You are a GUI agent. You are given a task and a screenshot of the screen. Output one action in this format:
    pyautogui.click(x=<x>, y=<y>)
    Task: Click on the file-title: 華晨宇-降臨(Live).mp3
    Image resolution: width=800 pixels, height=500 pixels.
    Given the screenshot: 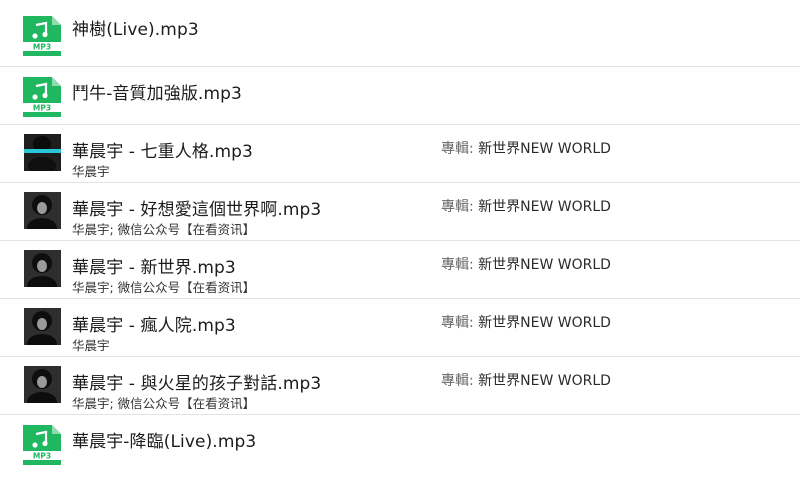 What is the action you would take?
    pyautogui.click(x=164, y=442)
    